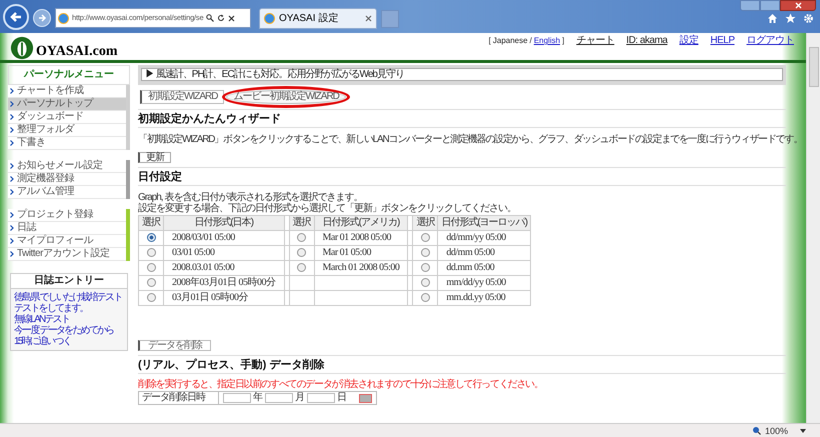  Describe the element at coordinates (462, 176) in the screenshot. I see `section-heading: 日付設定` at that location.